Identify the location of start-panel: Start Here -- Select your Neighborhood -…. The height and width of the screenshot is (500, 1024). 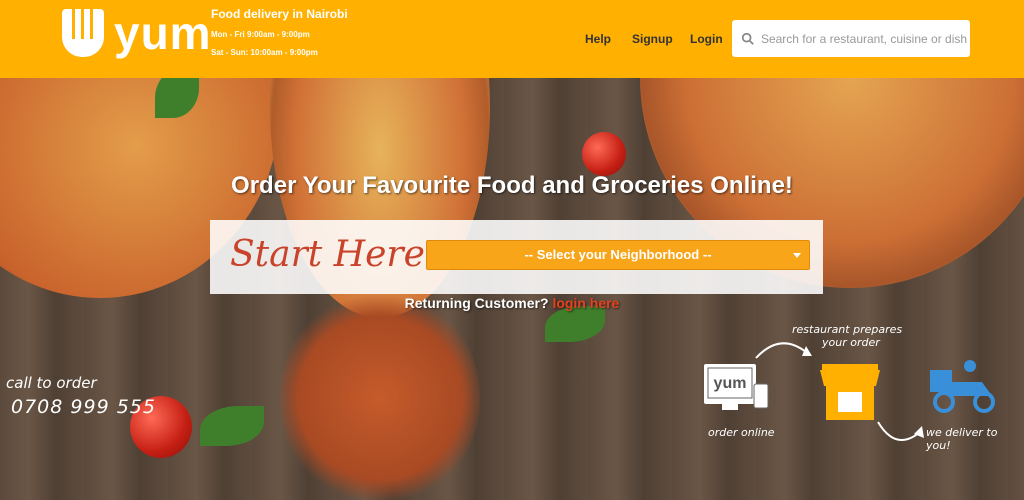
(516, 257).